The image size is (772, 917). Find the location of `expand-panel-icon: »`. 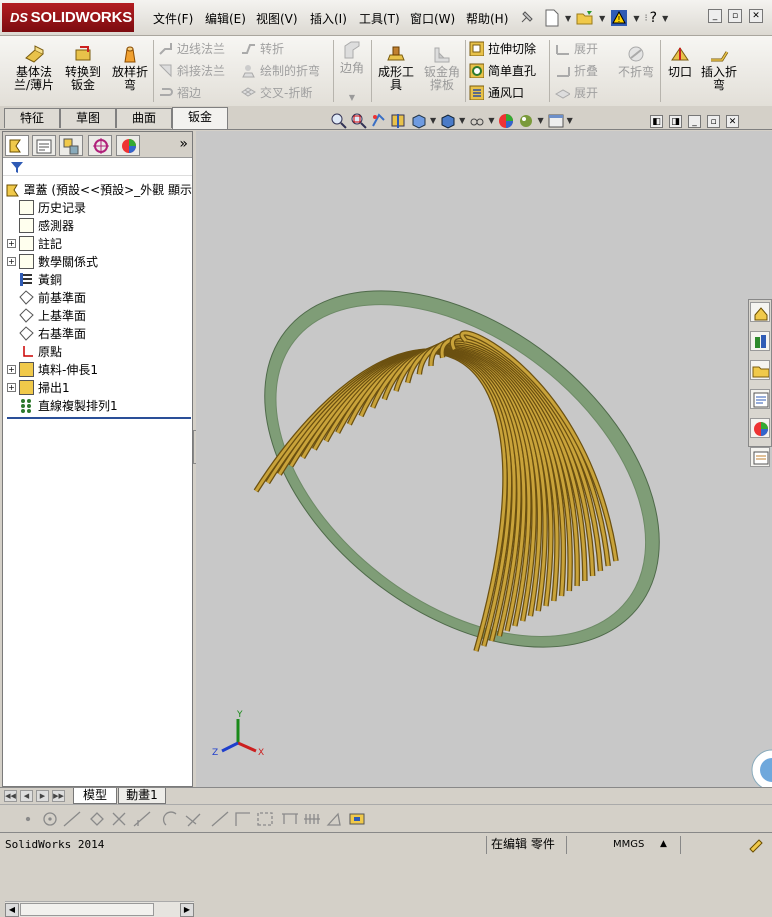

expand-panel-icon: » is located at coordinates (183, 144).